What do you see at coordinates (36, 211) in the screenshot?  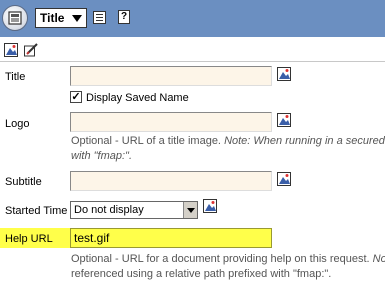 I see `started-time-label: Started Time` at bounding box center [36, 211].